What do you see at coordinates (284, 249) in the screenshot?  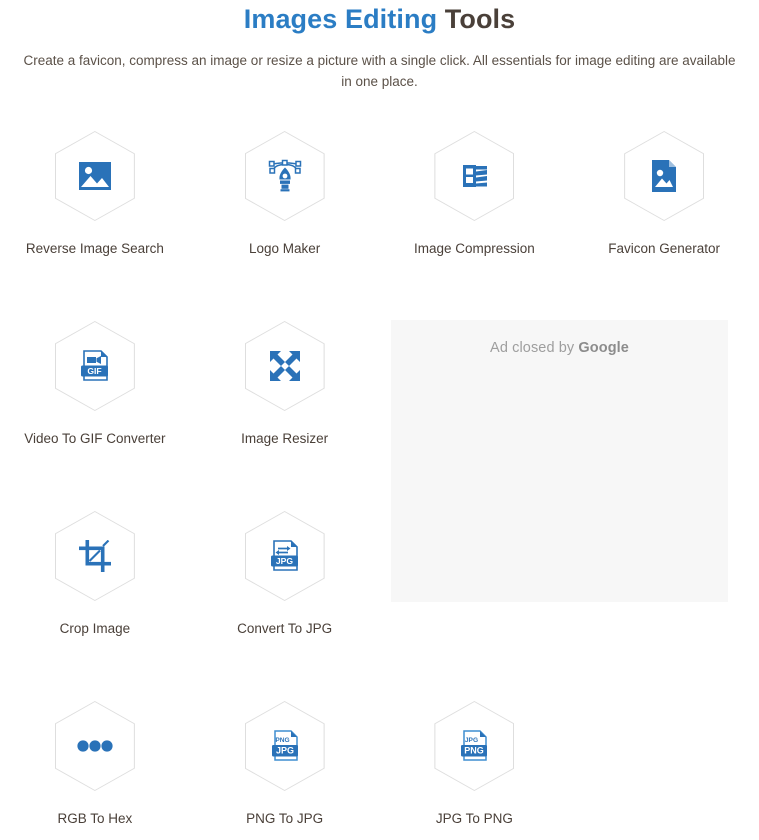 I see `tool-label: Logo Maker` at bounding box center [284, 249].